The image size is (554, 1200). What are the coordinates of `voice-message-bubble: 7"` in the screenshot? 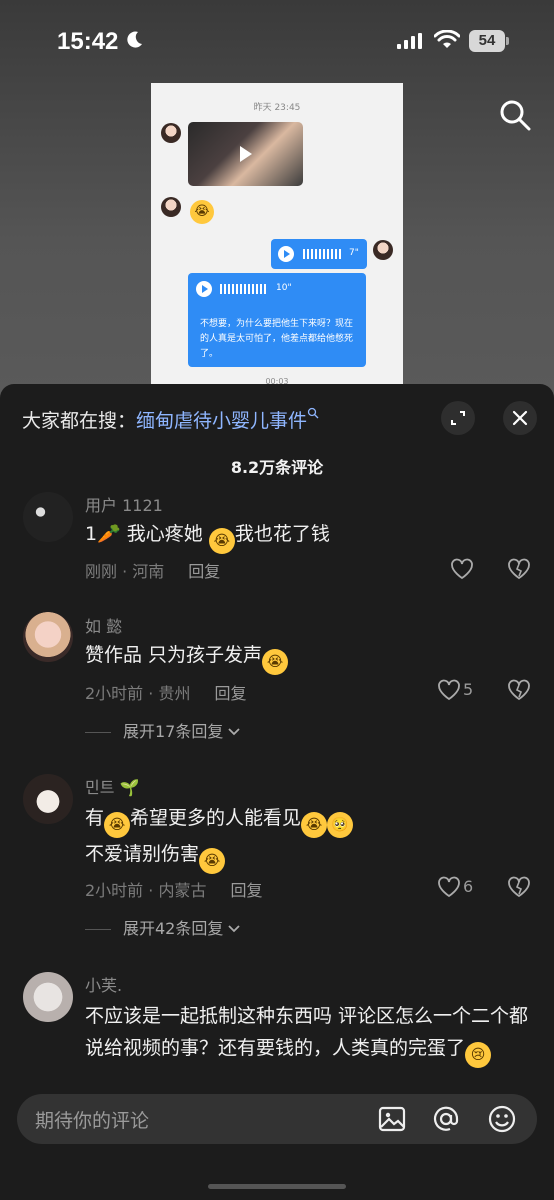 It's located at (319, 254).